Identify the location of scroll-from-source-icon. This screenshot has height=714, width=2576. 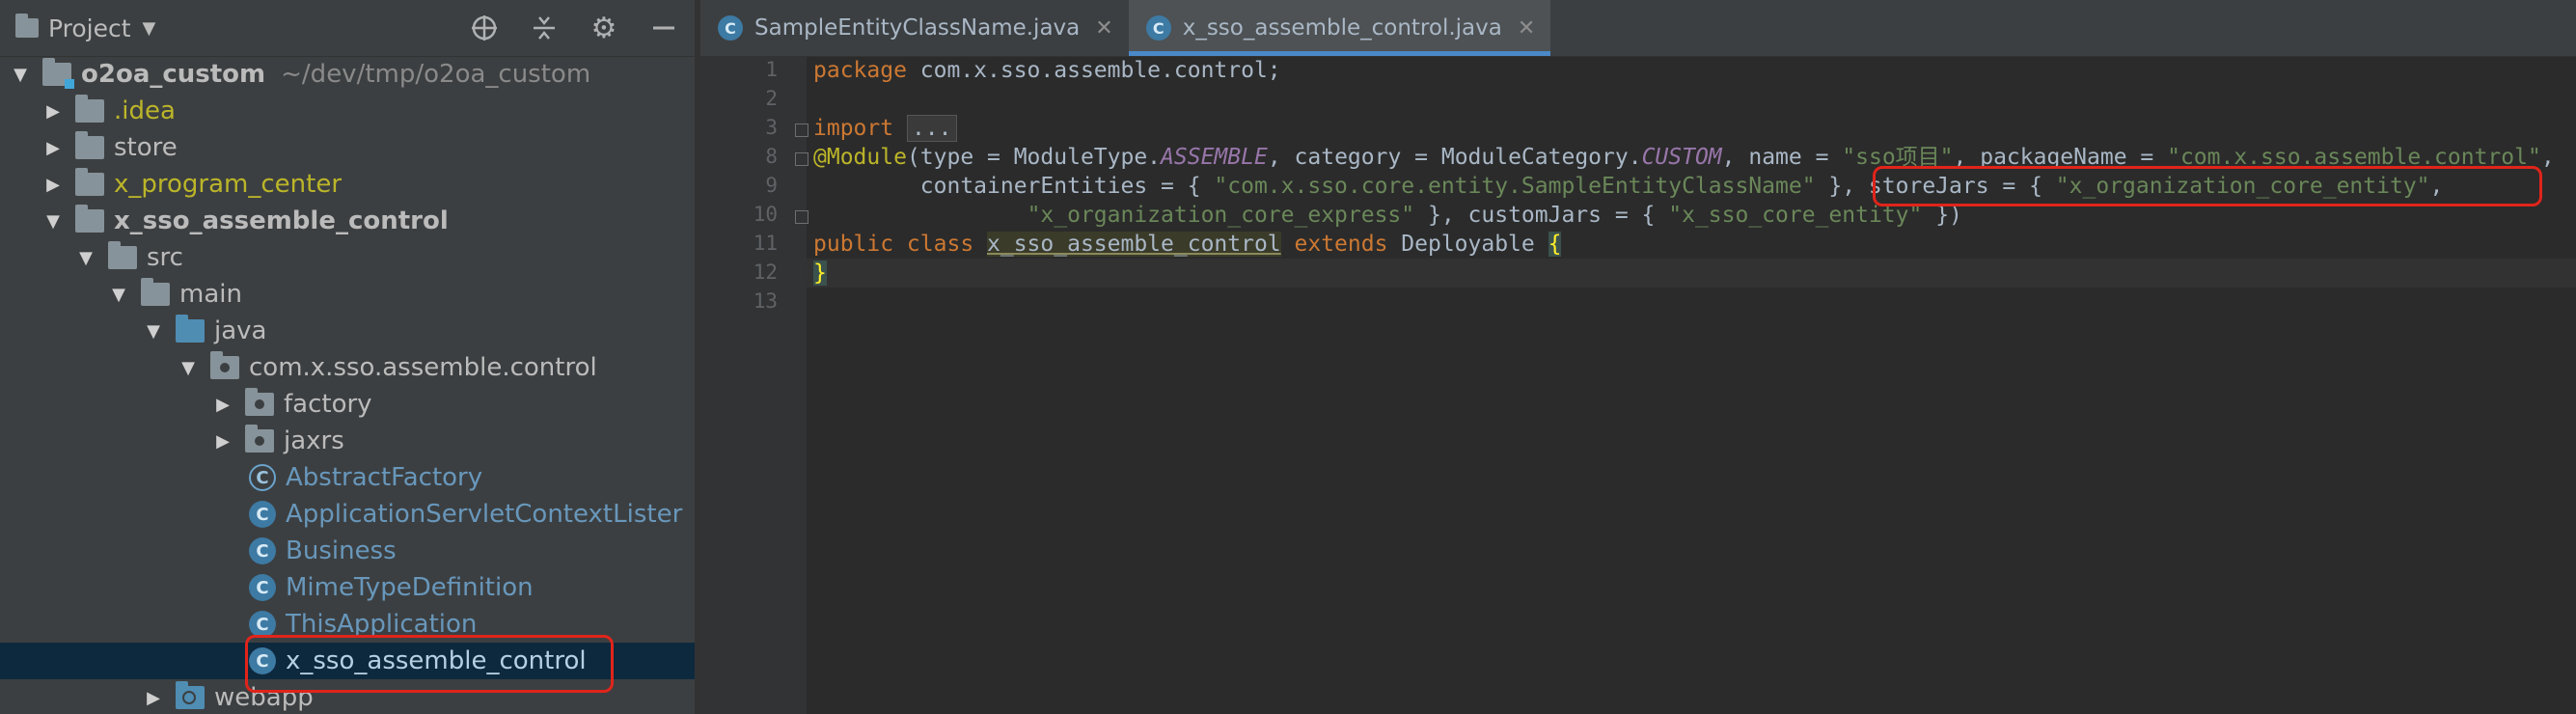
(485, 28).